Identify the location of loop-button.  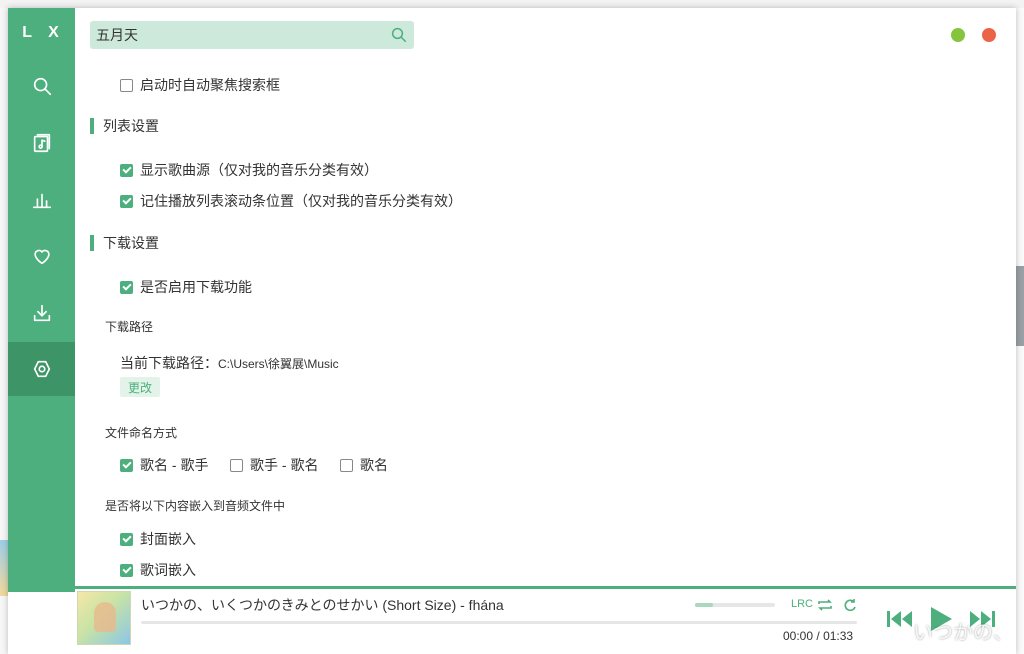
(850, 605).